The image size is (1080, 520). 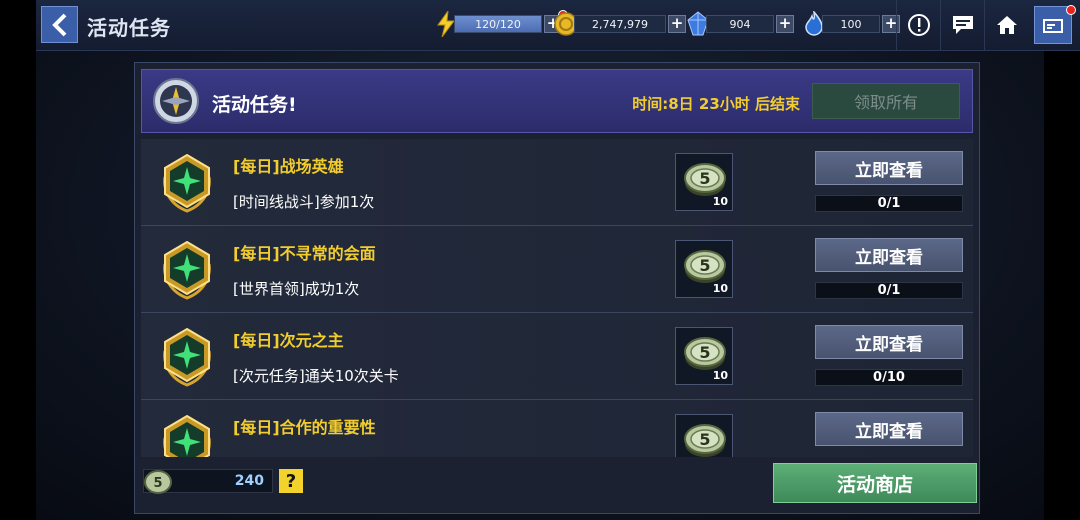 I want to click on crystal-plus-button: +, so click(x=785, y=24).